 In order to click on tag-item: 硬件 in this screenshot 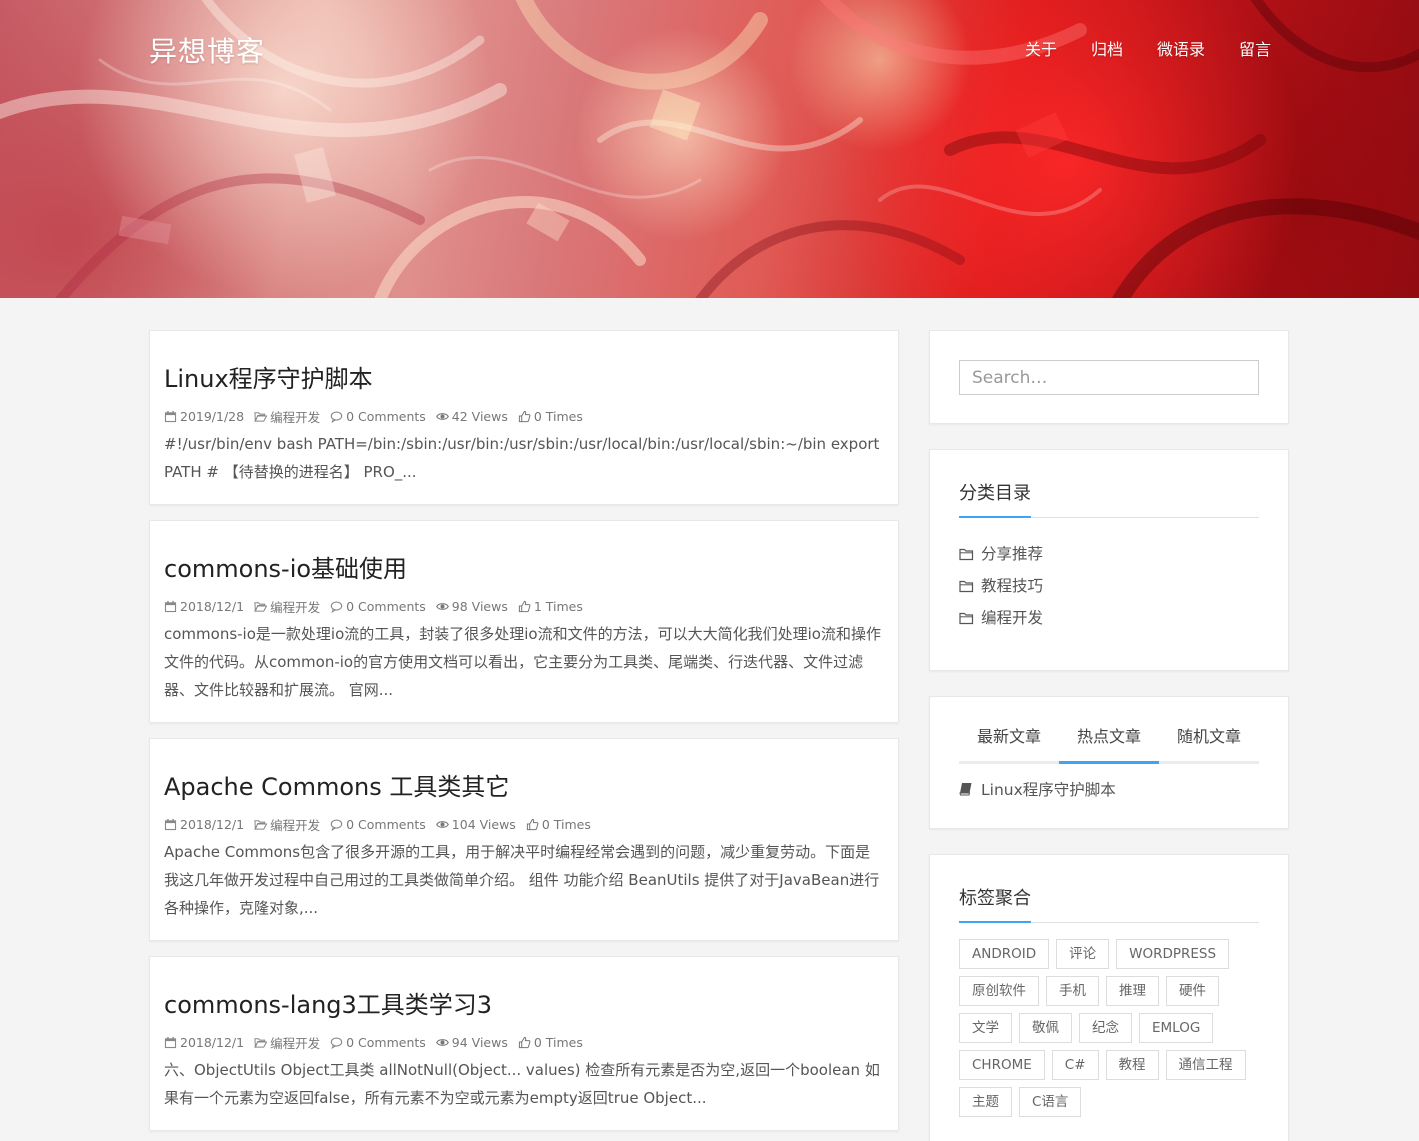, I will do `click(1192, 991)`.